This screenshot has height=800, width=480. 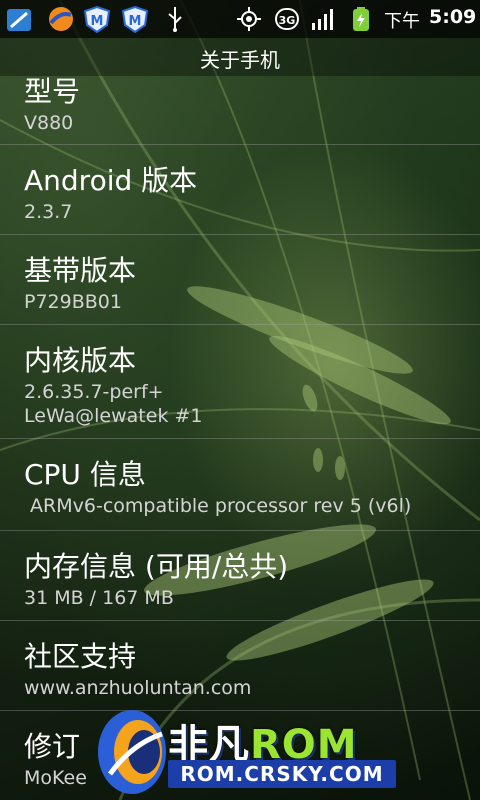 I want to click on item-value-line2: LeWa@lewatek #1, so click(x=113, y=416).